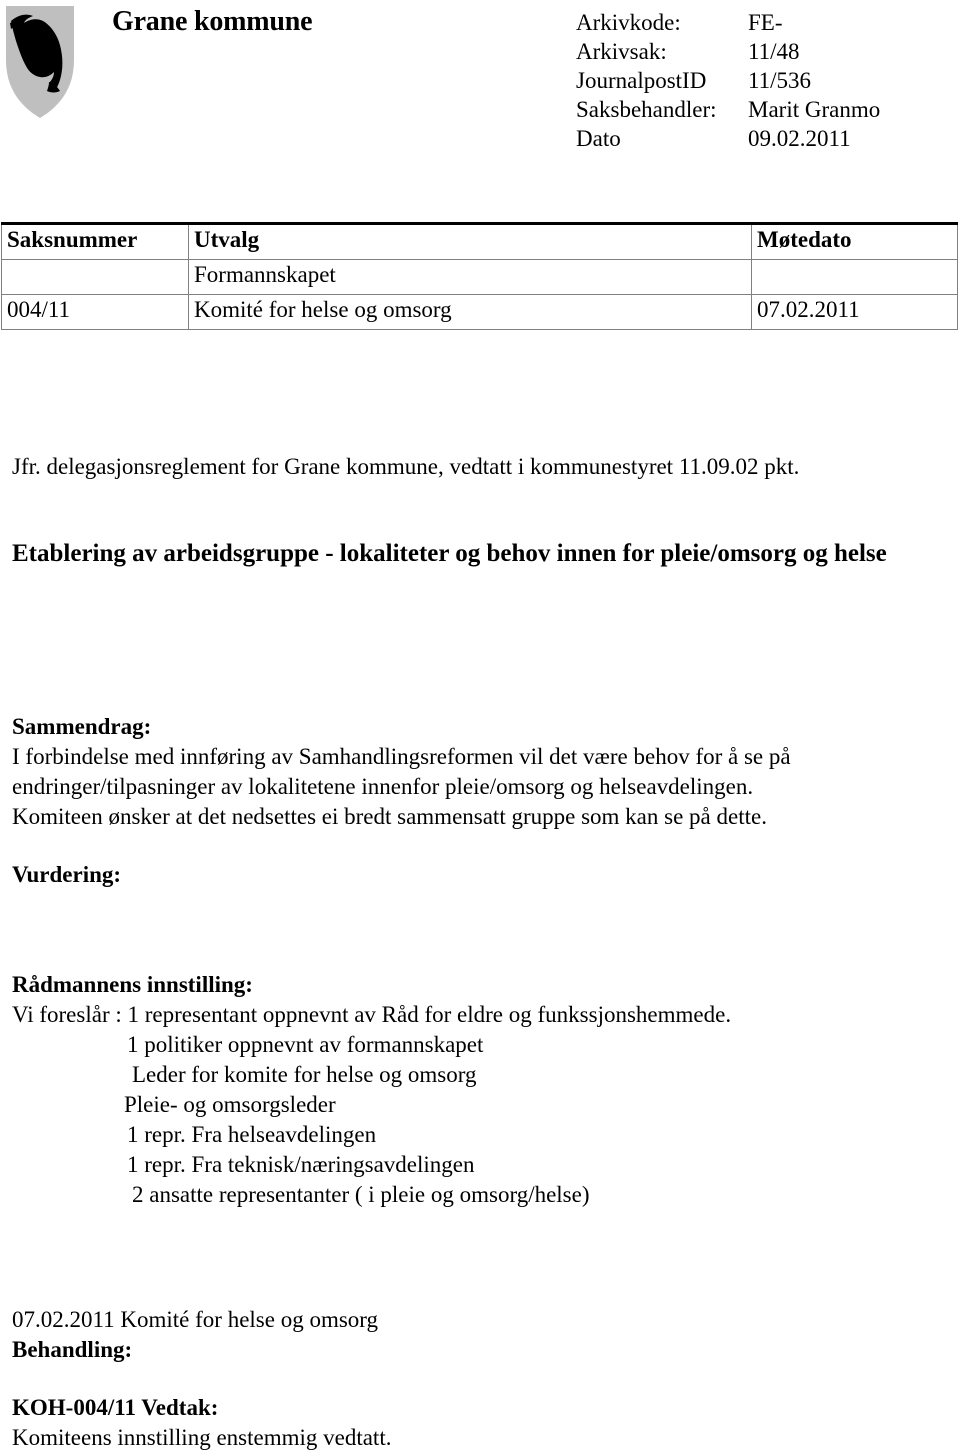  What do you see at coordinates (72, 1349) in the screenshot?
I see `behandling-heading: Behandling:` at bounding box center [72, 1349].